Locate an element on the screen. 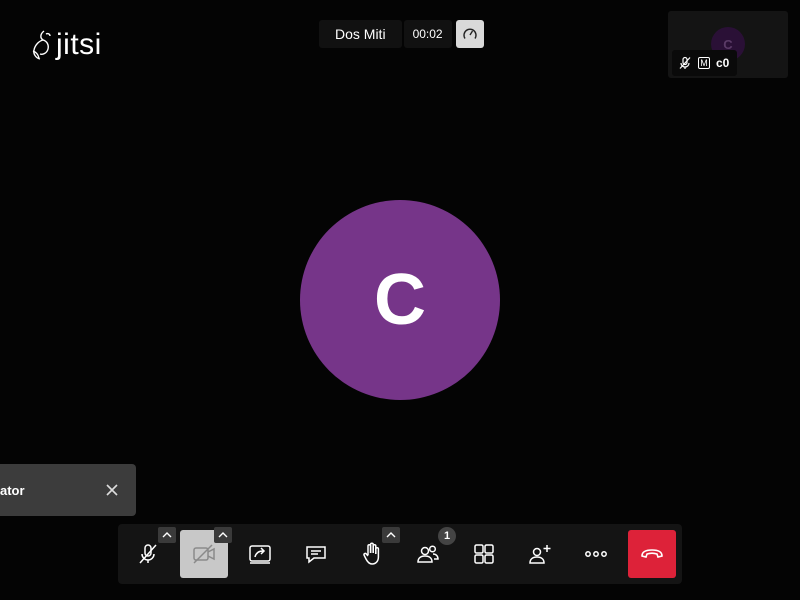 This screenshot has height=600, width=800. invite-people-button is located at coordinates (540, 554).